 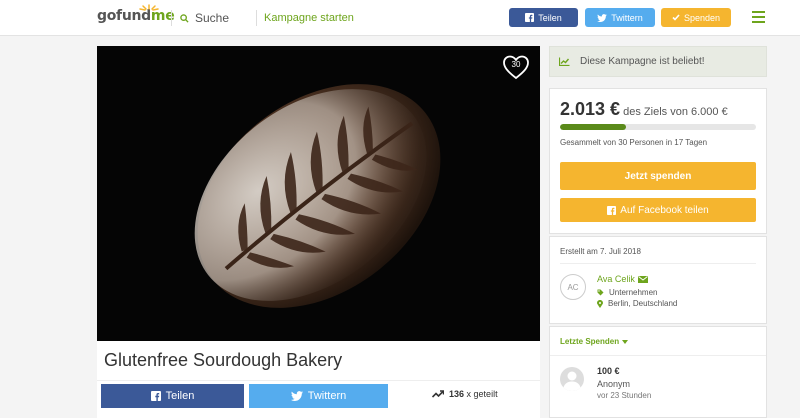 What do you see at coordinates (600, 251) in the screenshot?
I see `created-date: Erstellt am 7. Juli 2018` at bounding box center [600, 251].